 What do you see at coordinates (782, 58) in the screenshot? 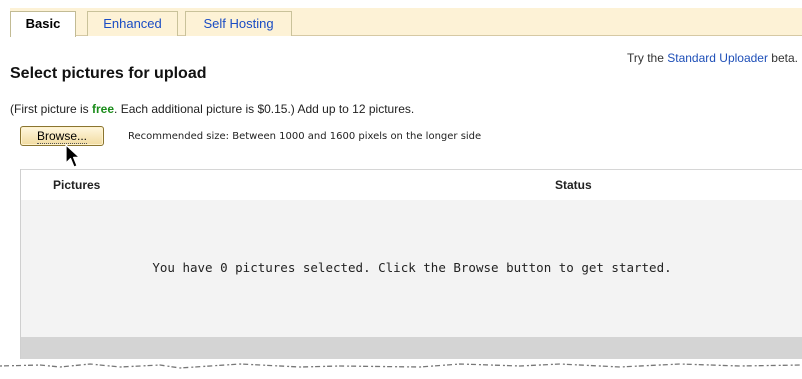
I see `promo-suffix: beta.` at bounding box center [782, 58].